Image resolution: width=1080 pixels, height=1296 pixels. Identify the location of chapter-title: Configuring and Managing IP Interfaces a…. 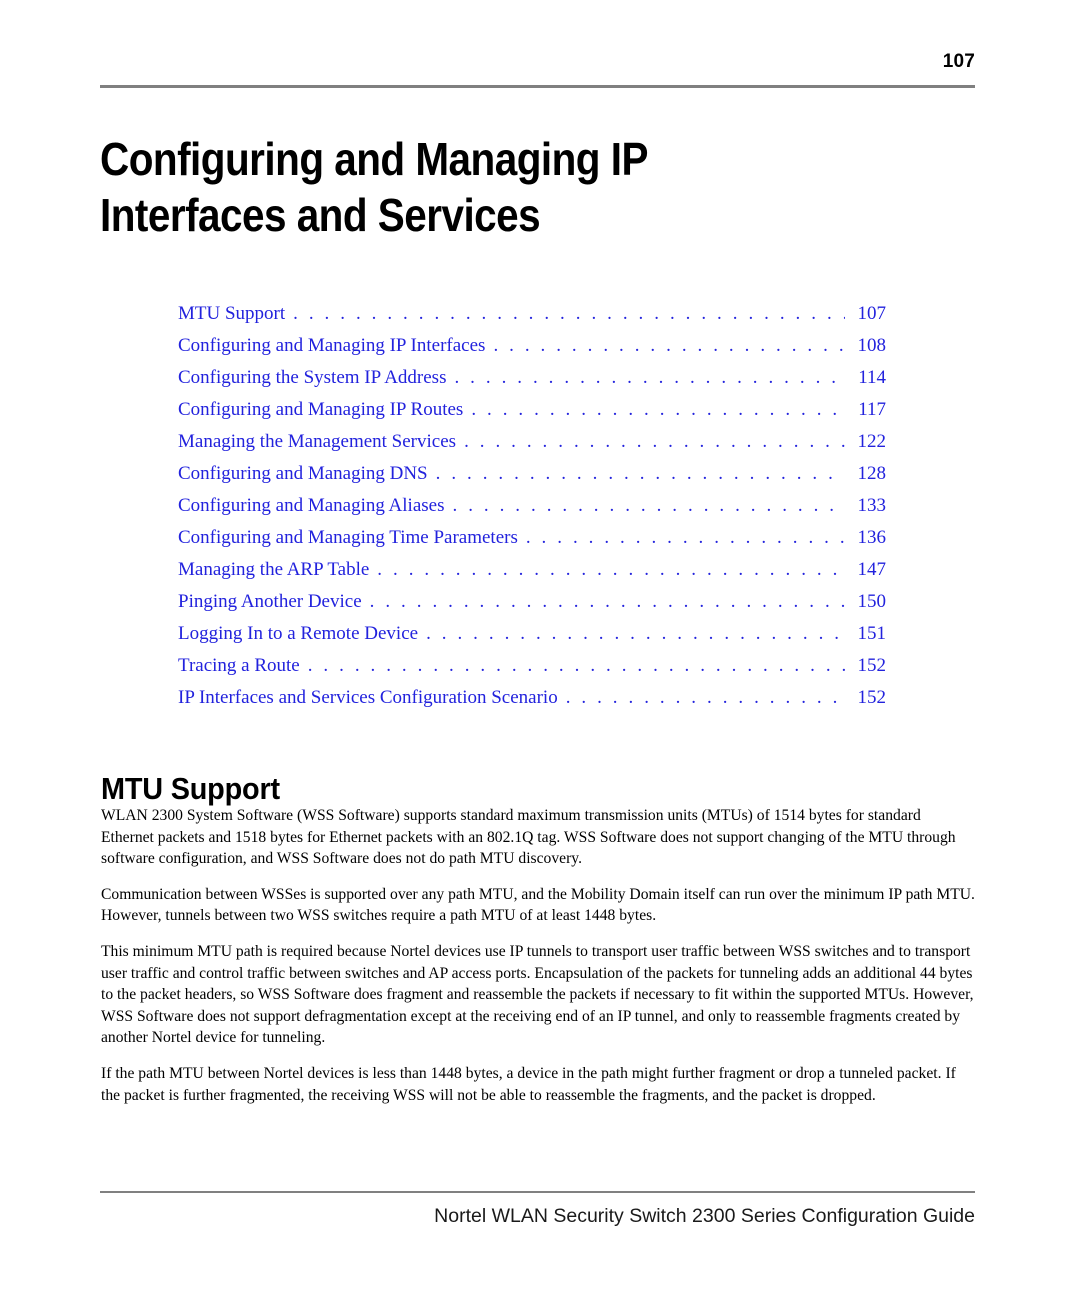
(452, 187).